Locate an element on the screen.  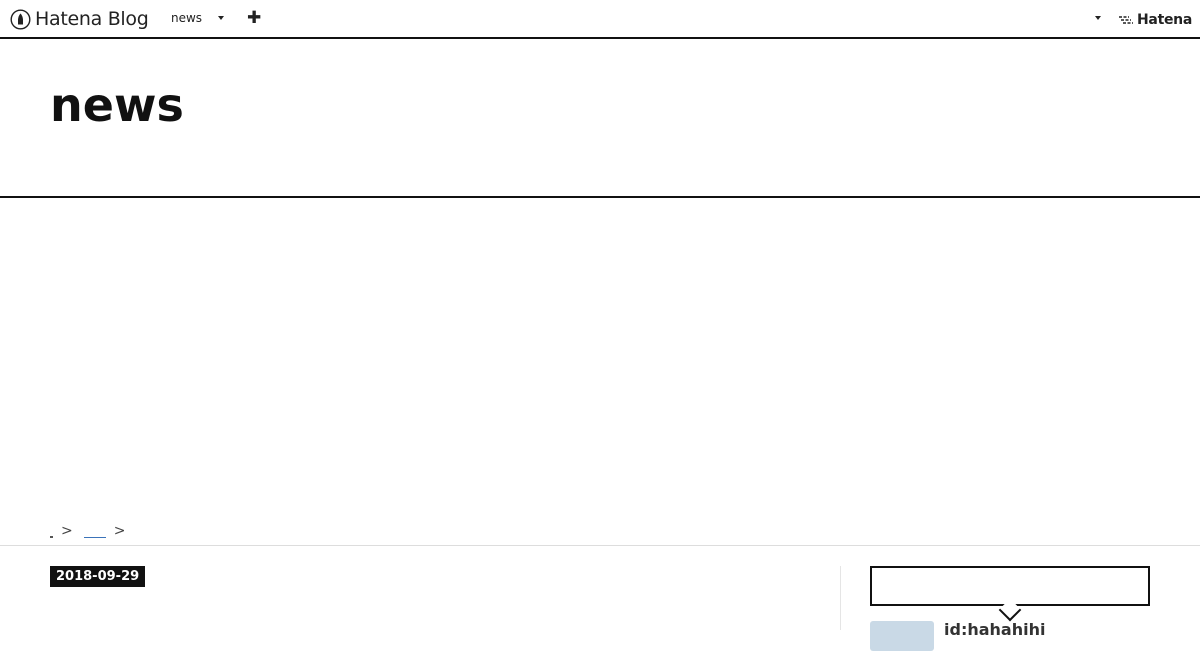
hatena-blog-logo-icon is located at coordinates (20, 19).